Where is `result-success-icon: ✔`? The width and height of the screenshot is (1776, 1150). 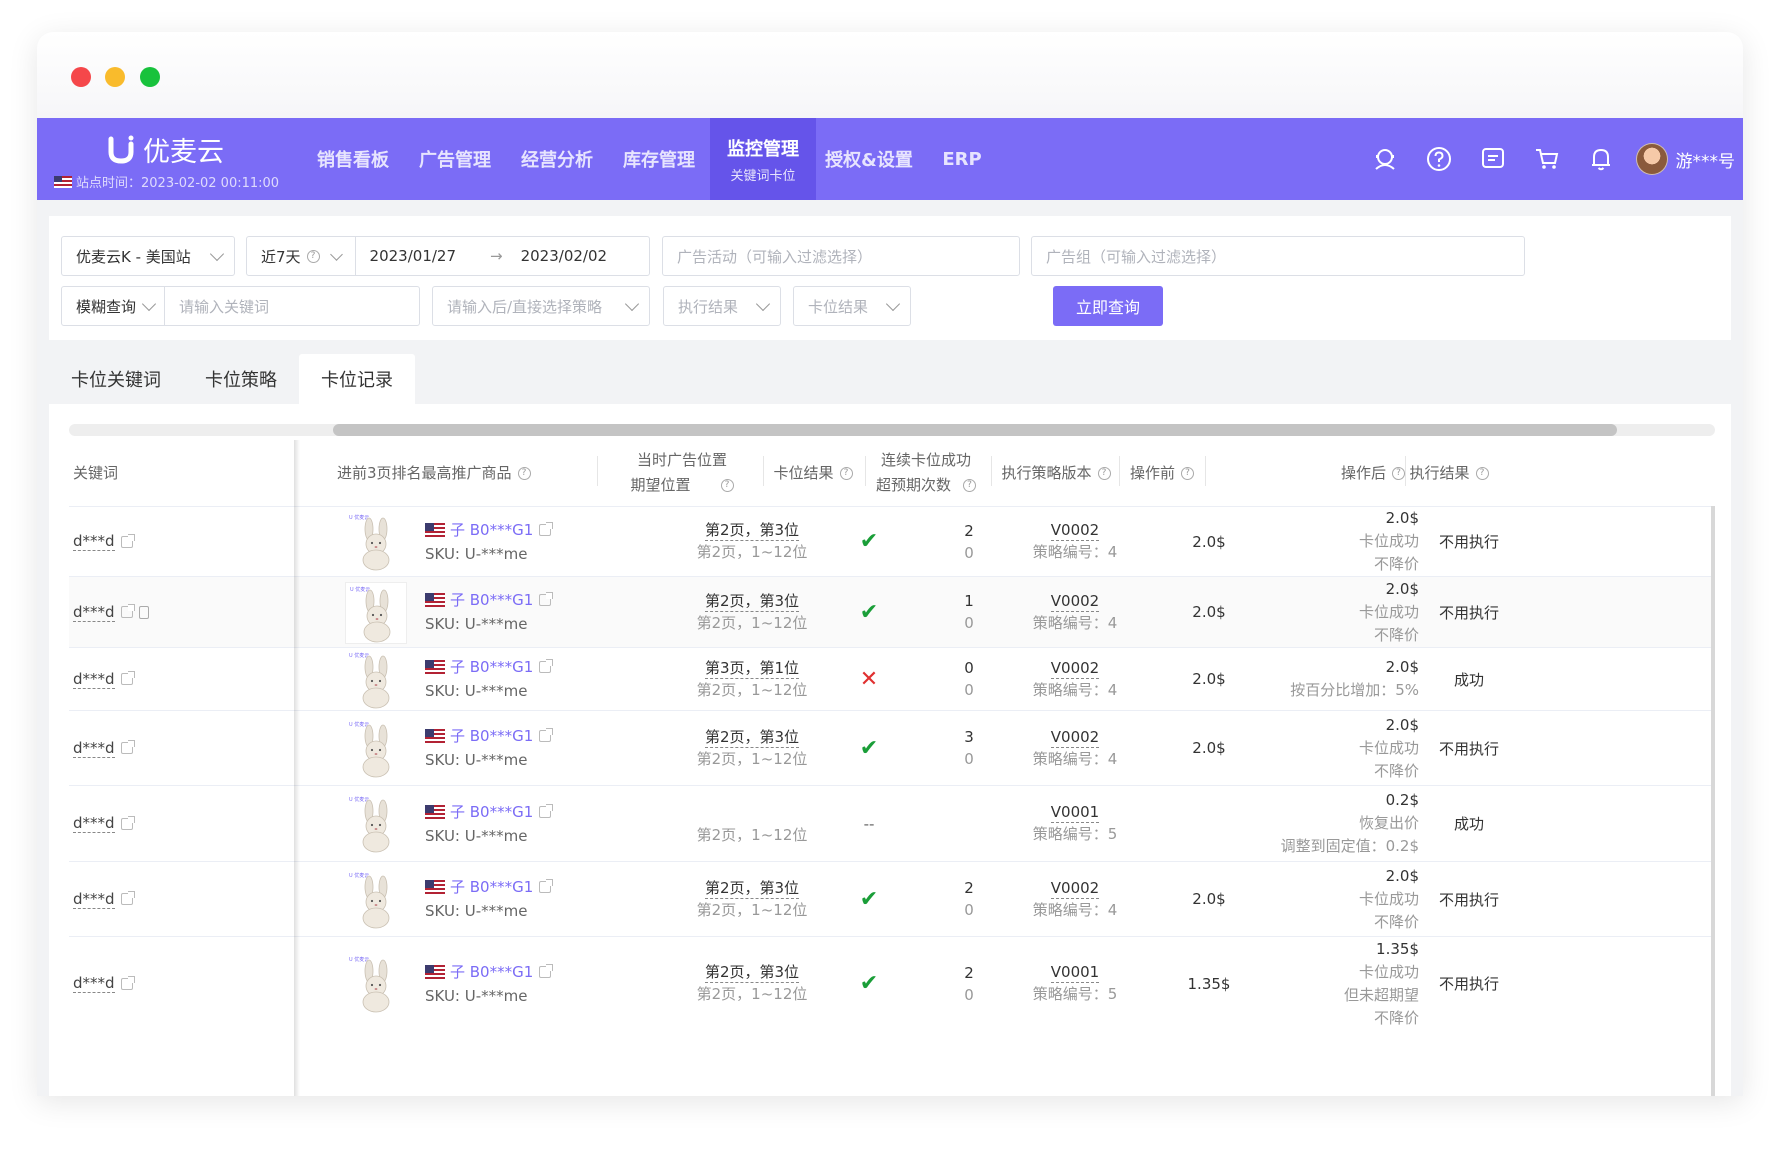 result-success-icon: ✔ is located at coordinates (869, 983).